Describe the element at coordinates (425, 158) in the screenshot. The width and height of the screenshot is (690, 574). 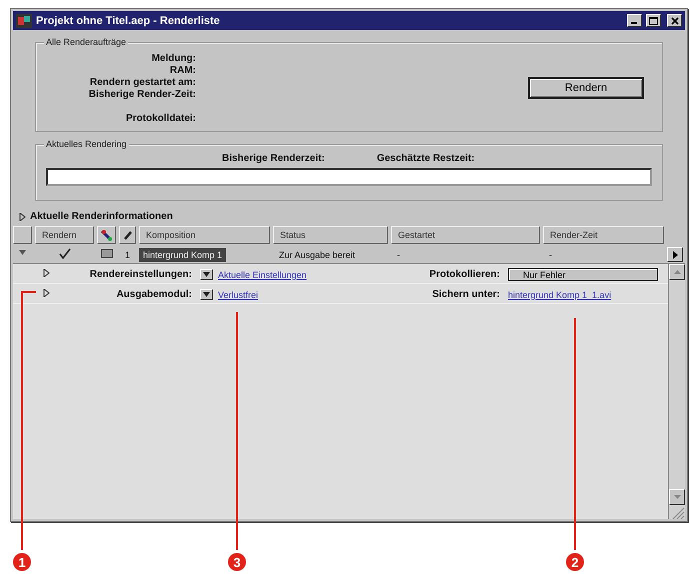
I see `remaining-time-label: Geschätzte Restzeit:` at that location.